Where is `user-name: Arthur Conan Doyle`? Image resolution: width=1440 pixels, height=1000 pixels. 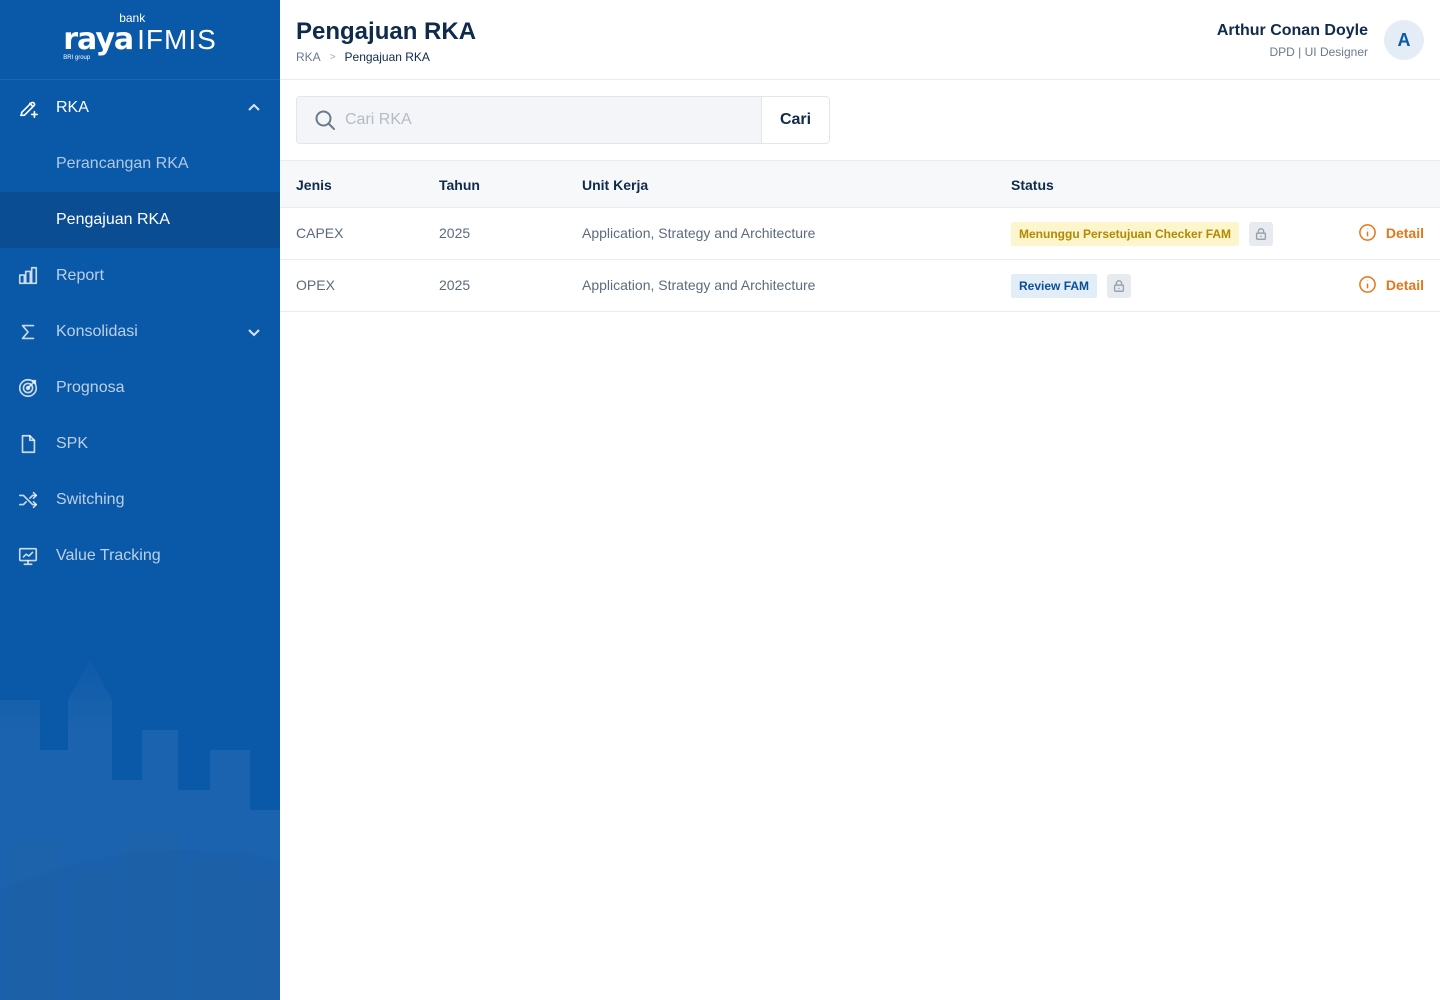
user-name: Arthur Conan Doyle is located at coordinates (1292, 30).